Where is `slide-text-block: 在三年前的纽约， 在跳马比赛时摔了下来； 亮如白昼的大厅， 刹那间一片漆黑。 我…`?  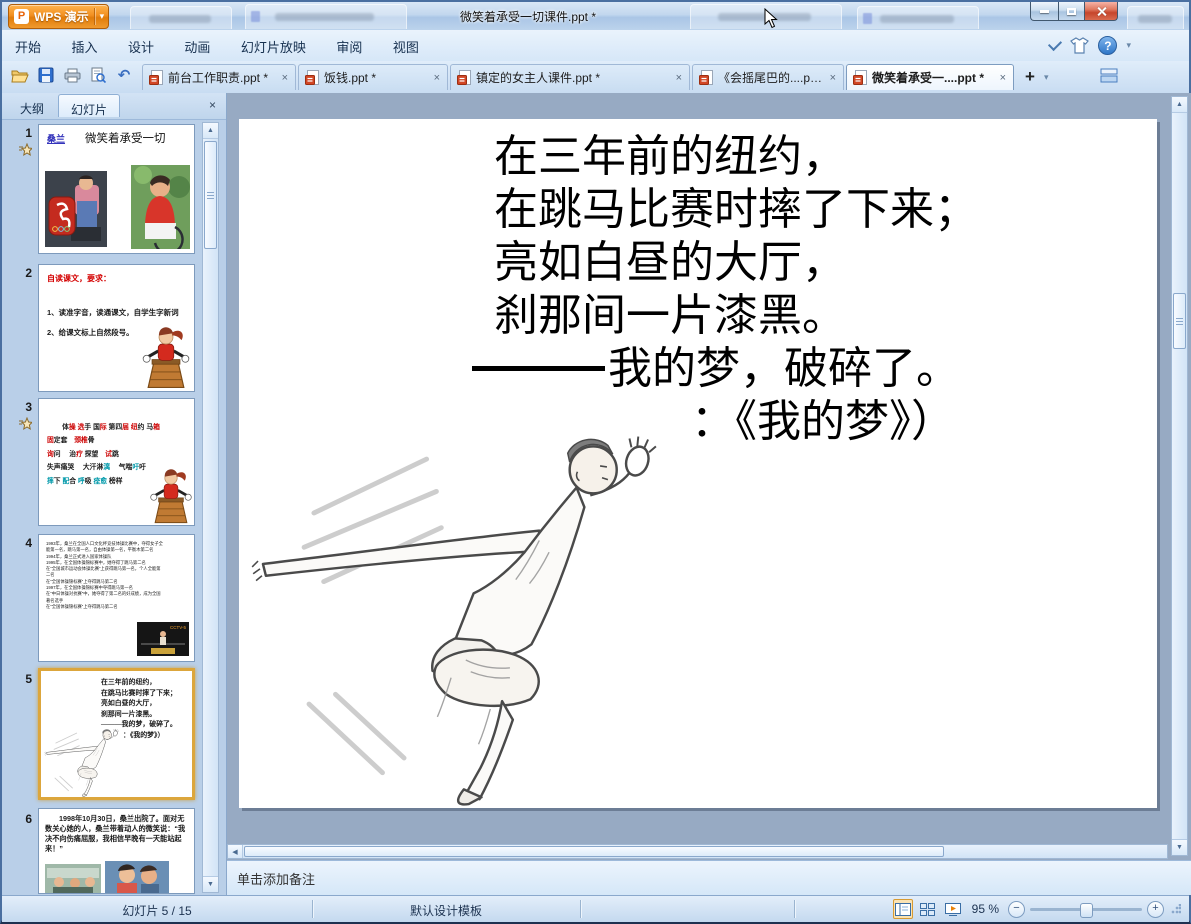 slide-text-block: 在三年前的纽约， 在跳马比赛时摔了下来； 亮如白昼的大厅， 刹那间一片漆黑。 我… is located at coordinates (725, 289).